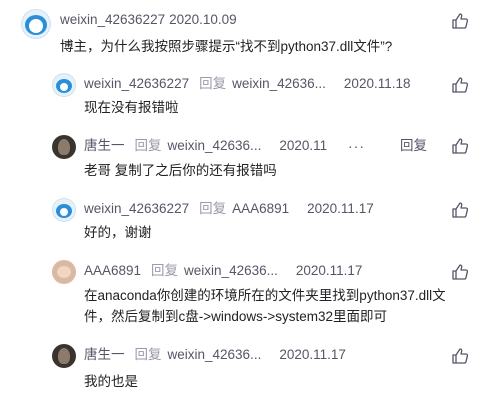 The height and width of the screenshot is (400, 491). I want to click on reply-meta: 唐生一 回复 weixin_42636... 2020.11, so click(205, 146).